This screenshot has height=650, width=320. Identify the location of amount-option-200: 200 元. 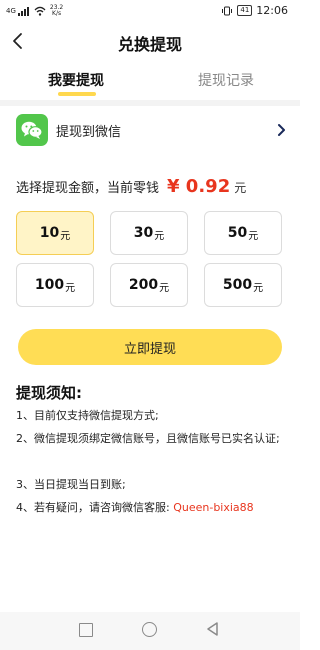
(149, 285).